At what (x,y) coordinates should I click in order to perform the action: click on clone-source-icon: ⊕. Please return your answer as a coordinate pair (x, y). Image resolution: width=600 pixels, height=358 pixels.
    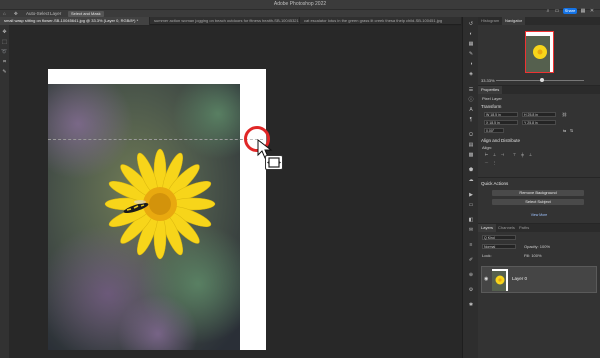
    Looking at the image, I should click on (471, 275).